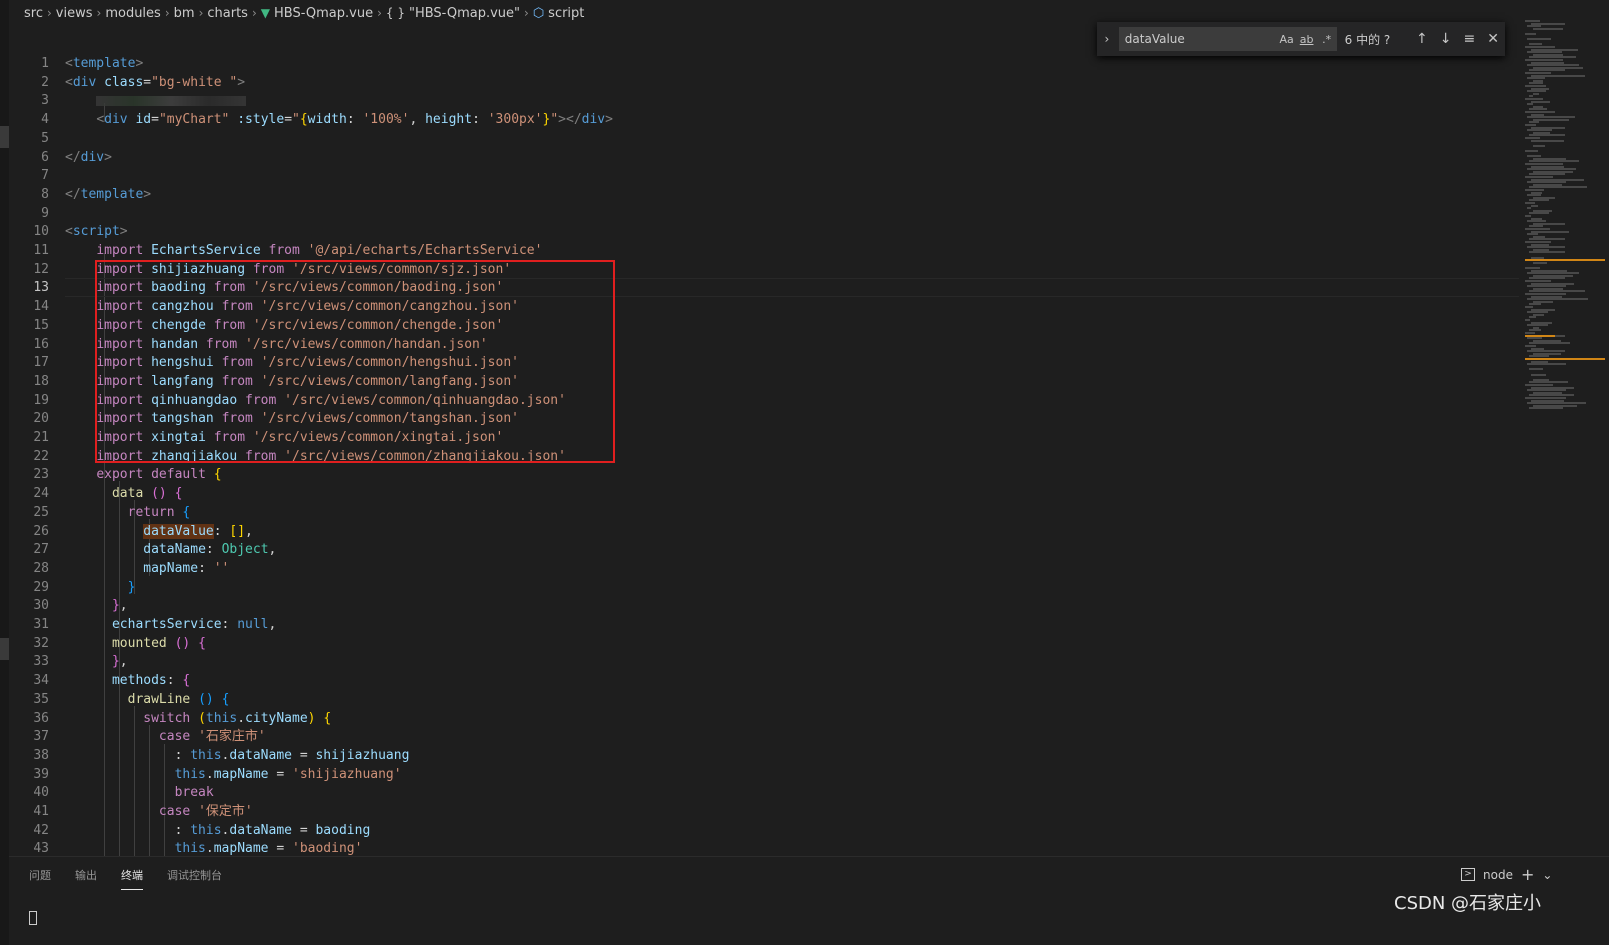  Describe the element at coordinates (202, 718) in the screenshot. I see `code-token: (` at that location.